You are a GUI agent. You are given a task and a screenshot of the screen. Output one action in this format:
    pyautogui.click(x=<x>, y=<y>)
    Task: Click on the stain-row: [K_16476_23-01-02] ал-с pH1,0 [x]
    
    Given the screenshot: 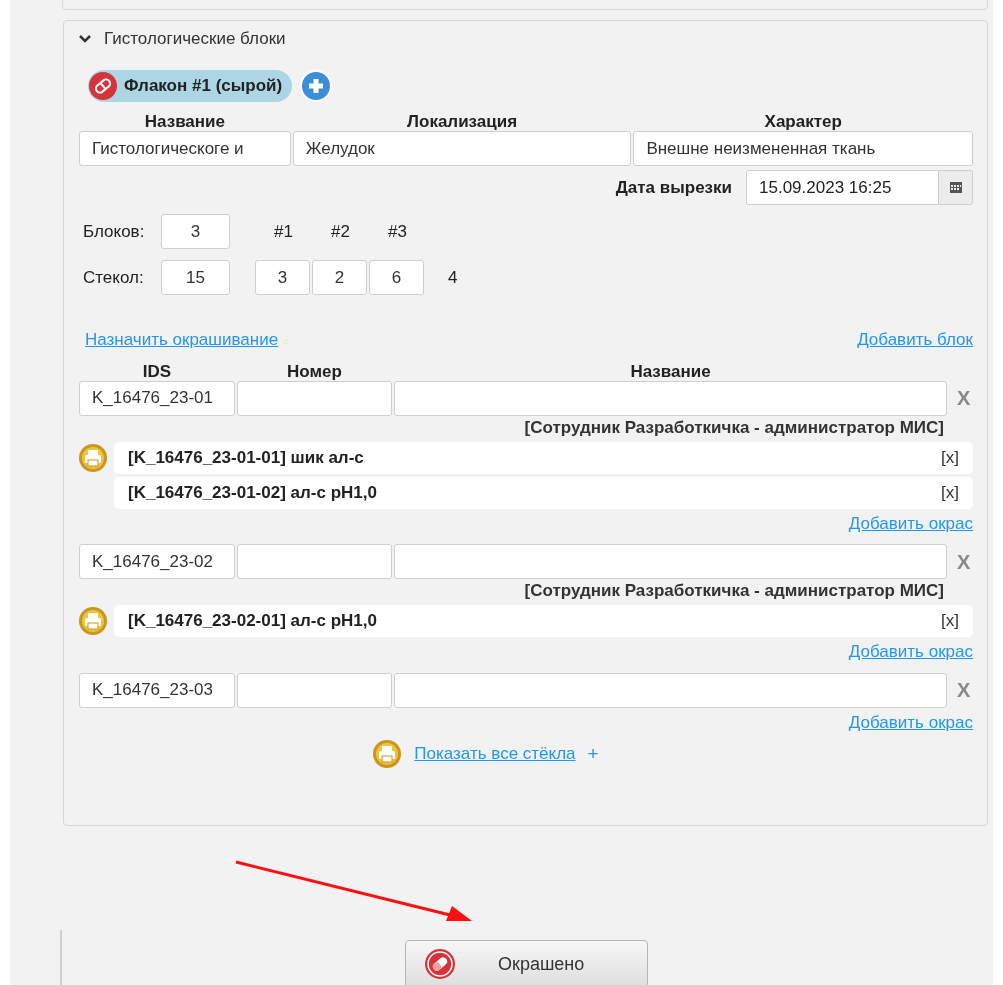 What is the action you would take?
    pyautogui.click(x=543, y=492)
    